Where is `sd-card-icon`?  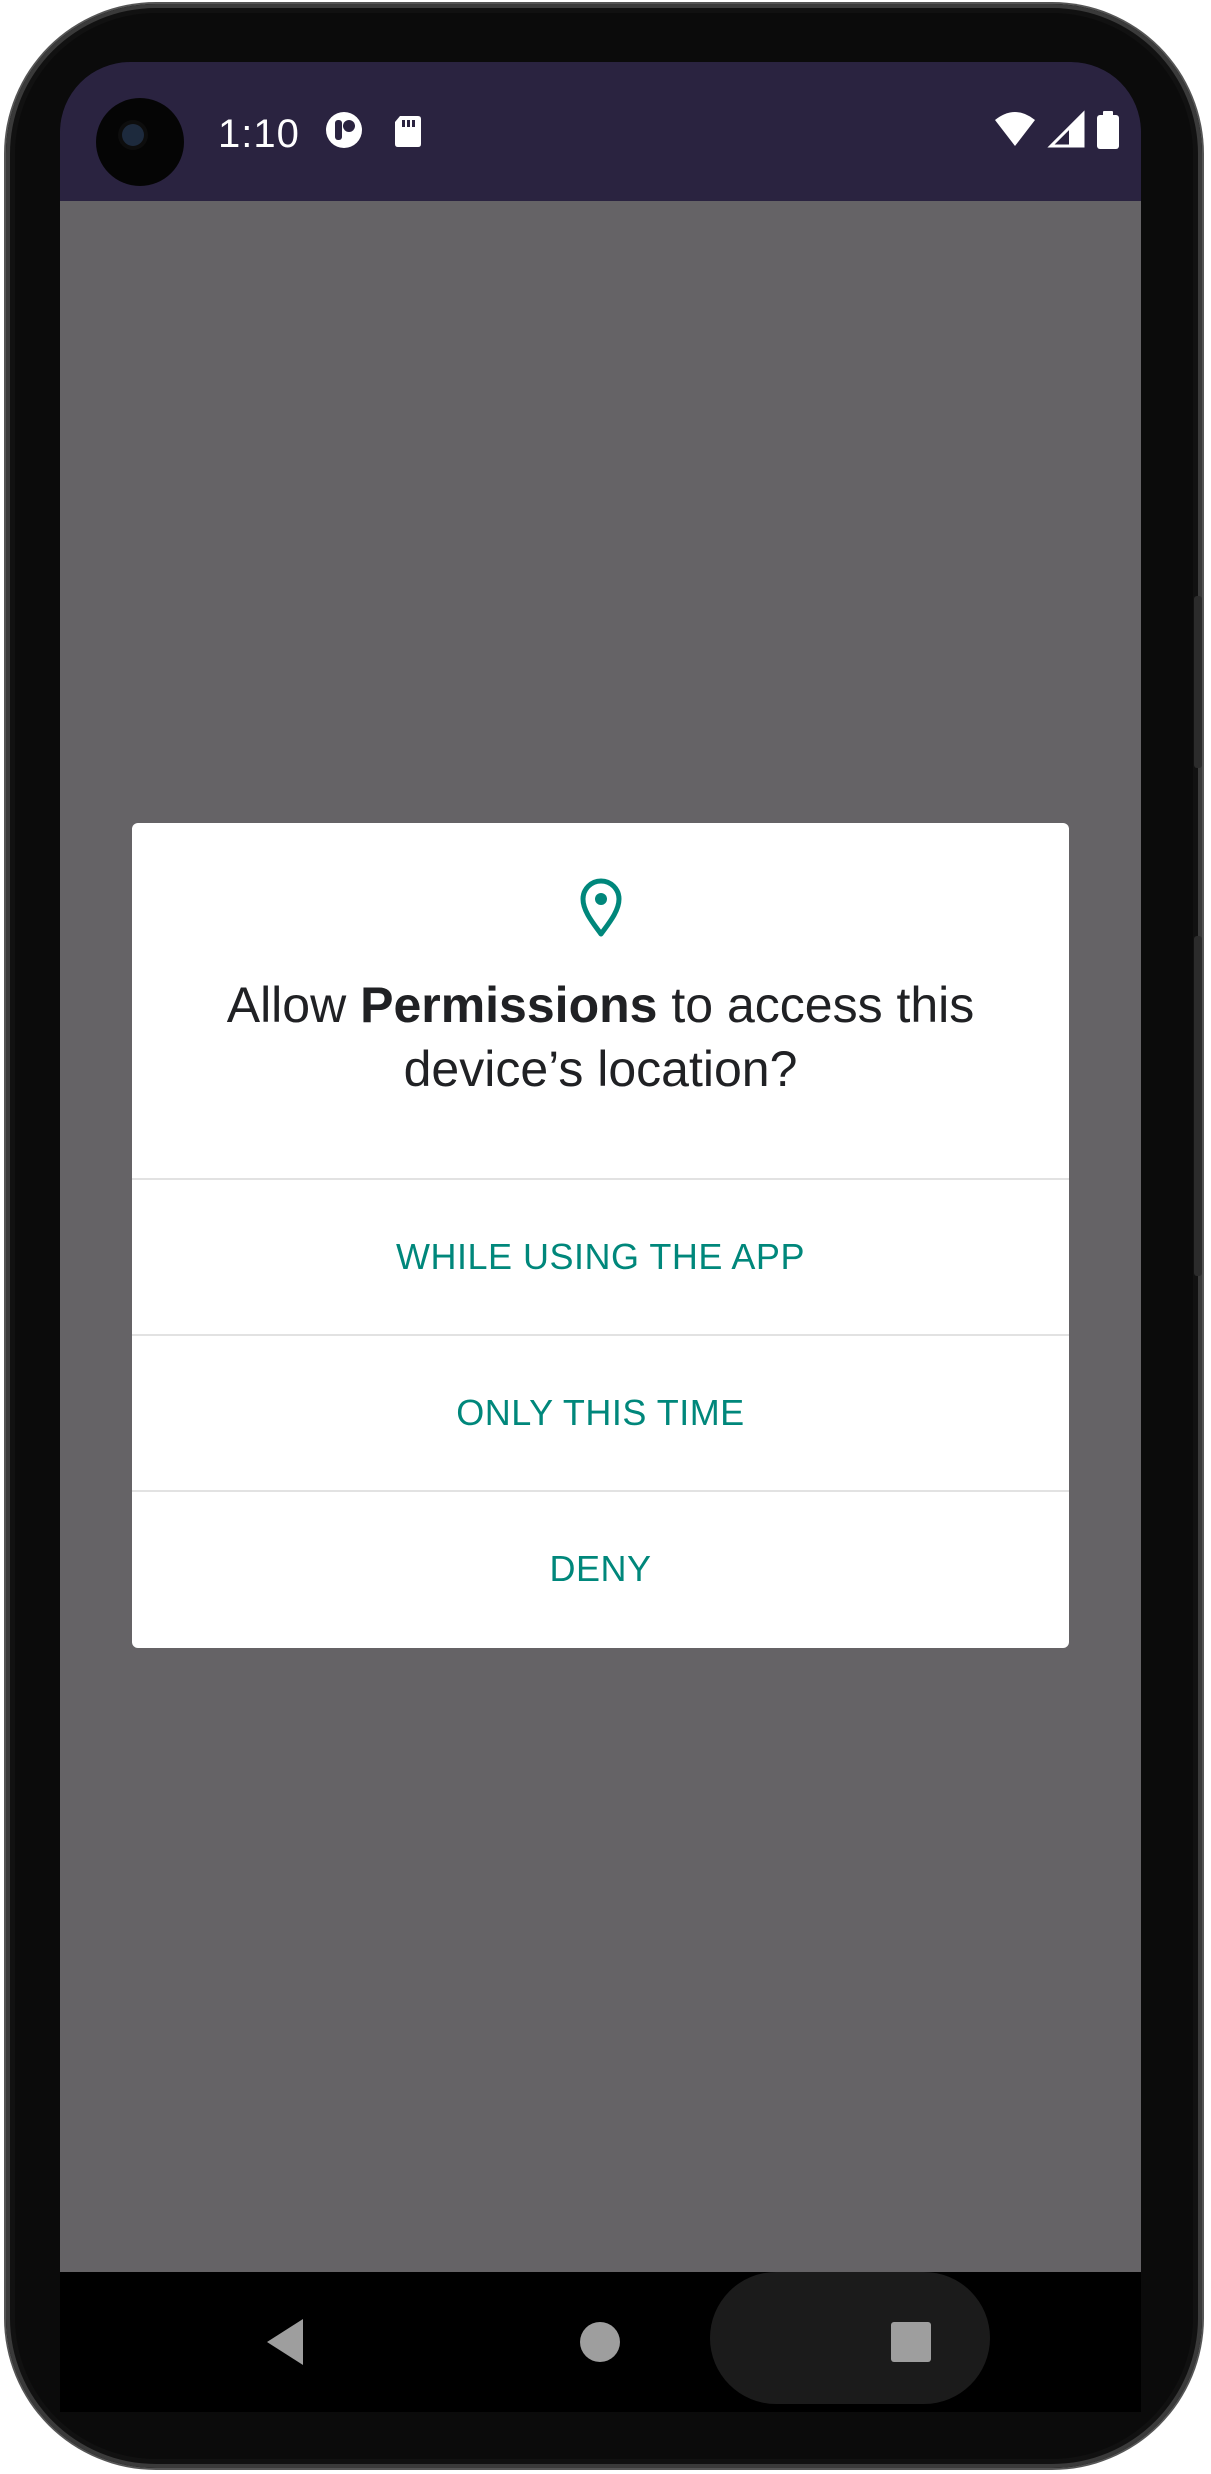 sd-card-icon is located at coordinates (408, 130).